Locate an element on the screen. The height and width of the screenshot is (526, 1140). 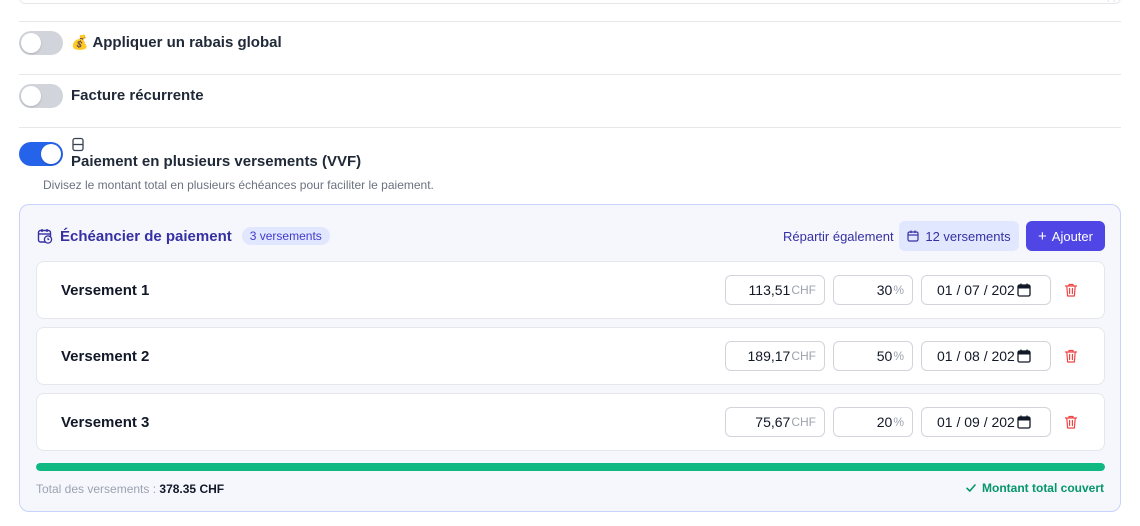
percent-input: 20 % is located at coordinates (873, 422).